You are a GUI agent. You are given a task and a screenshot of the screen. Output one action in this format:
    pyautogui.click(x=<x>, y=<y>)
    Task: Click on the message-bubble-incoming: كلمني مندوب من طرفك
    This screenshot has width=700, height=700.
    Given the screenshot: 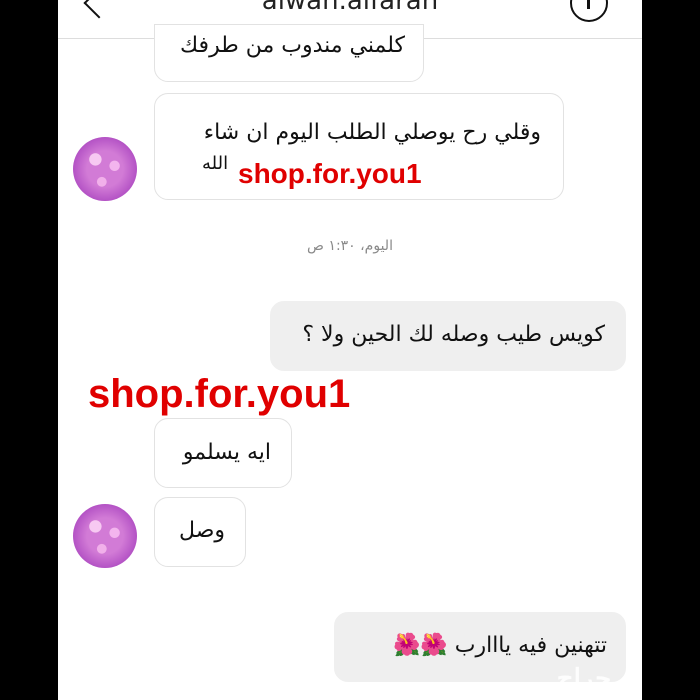 What is the action you would take?
    pyautogui.click(x=289, y=53)
    